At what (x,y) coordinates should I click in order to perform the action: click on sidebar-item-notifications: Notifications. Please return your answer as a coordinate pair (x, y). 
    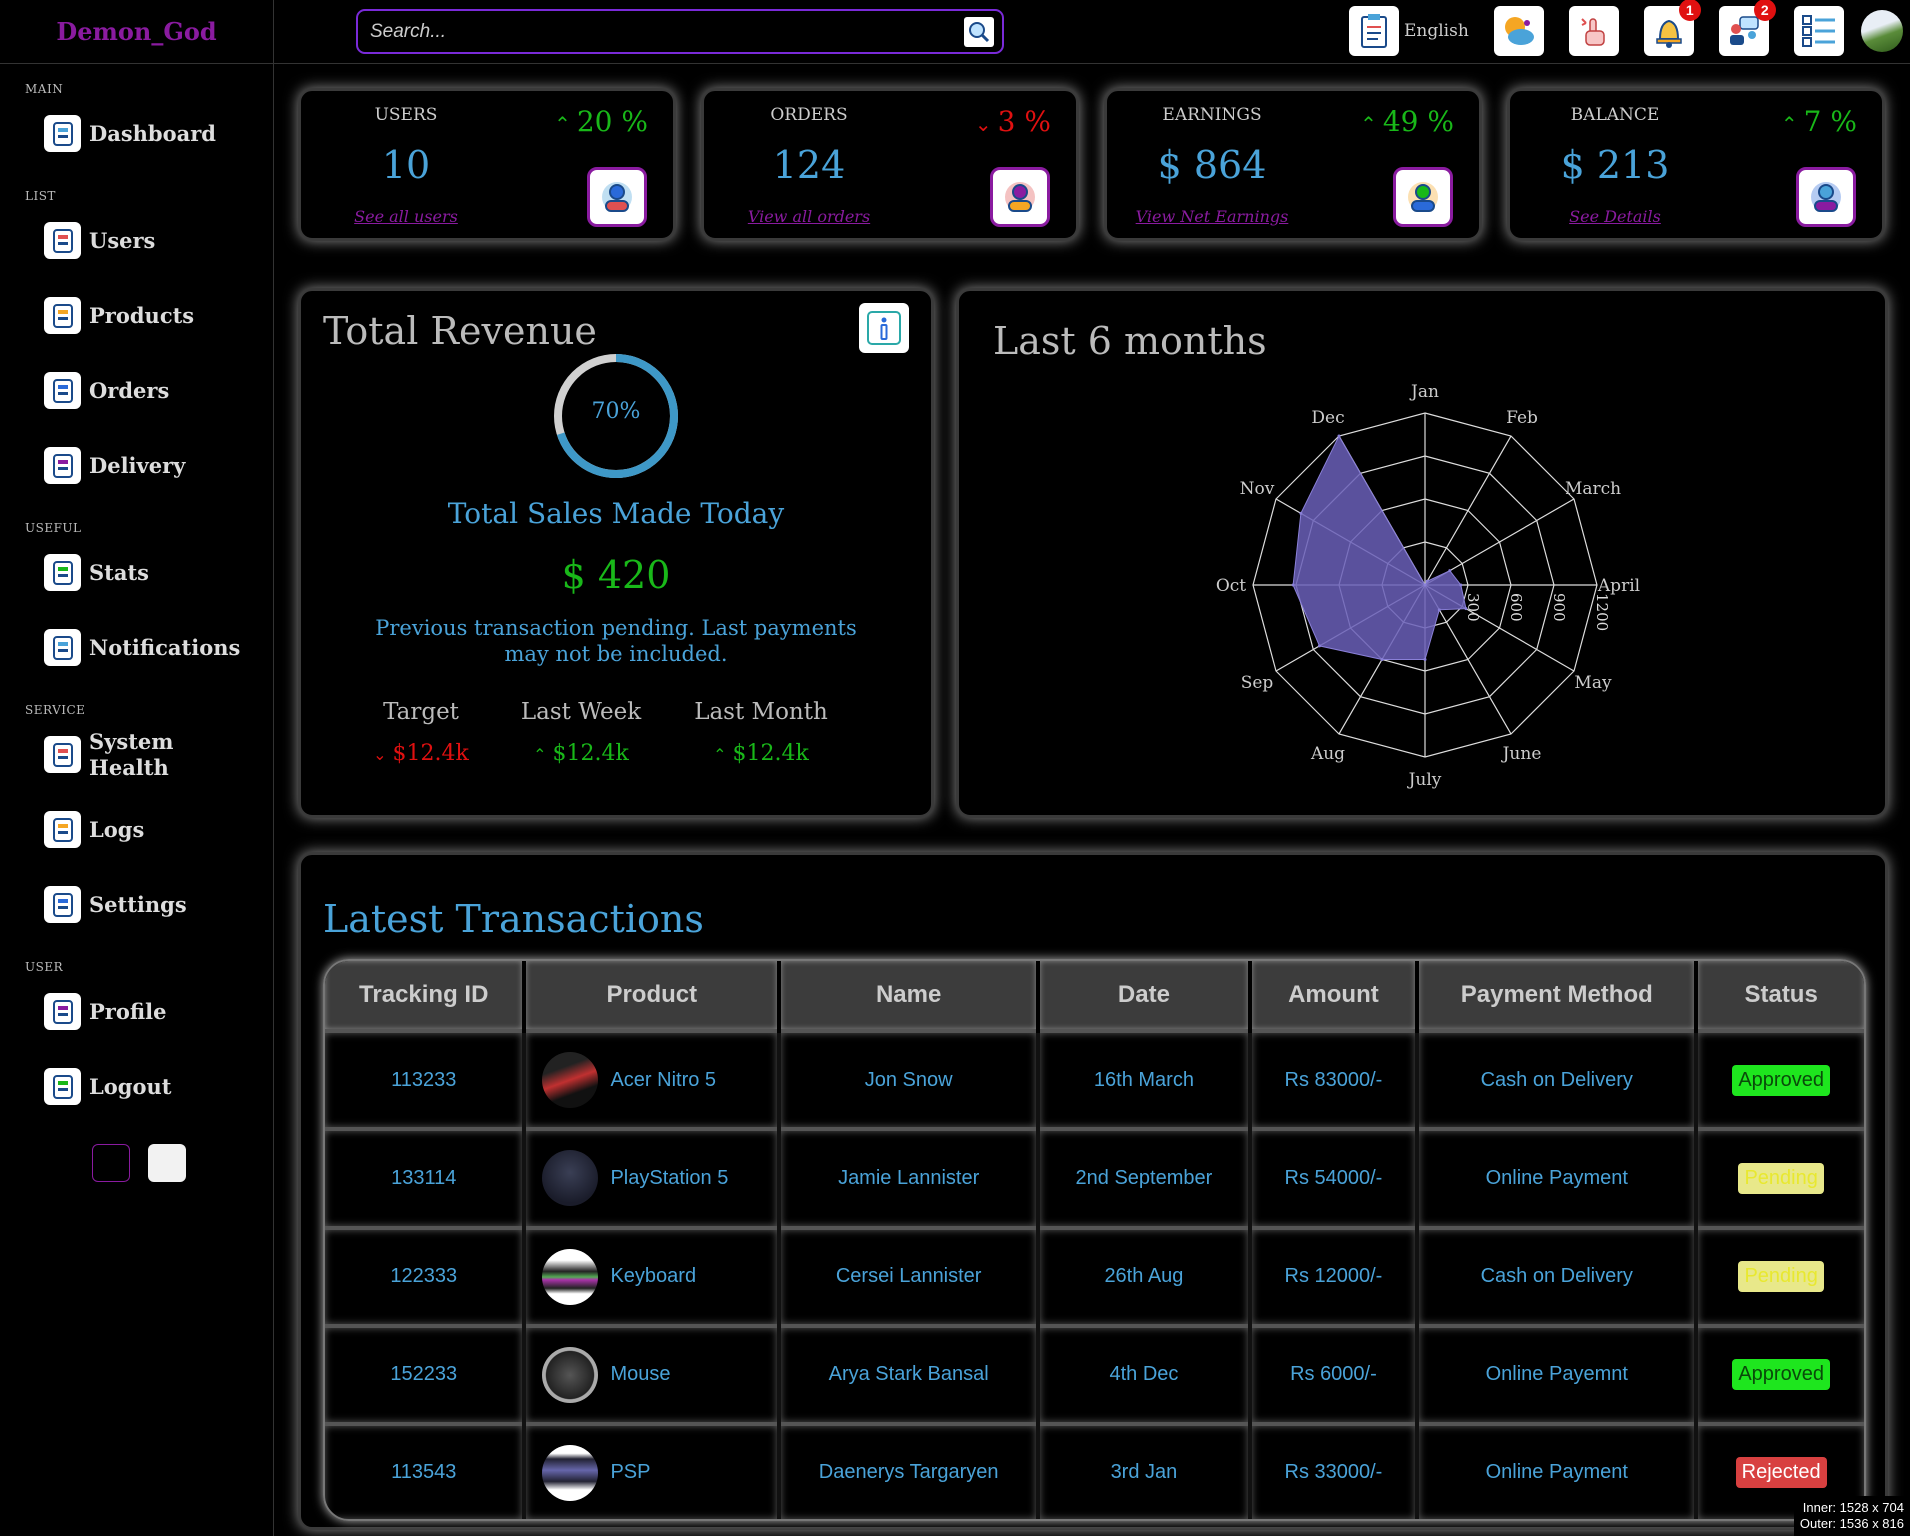
    Looking at the image, I should click on (158, 647).